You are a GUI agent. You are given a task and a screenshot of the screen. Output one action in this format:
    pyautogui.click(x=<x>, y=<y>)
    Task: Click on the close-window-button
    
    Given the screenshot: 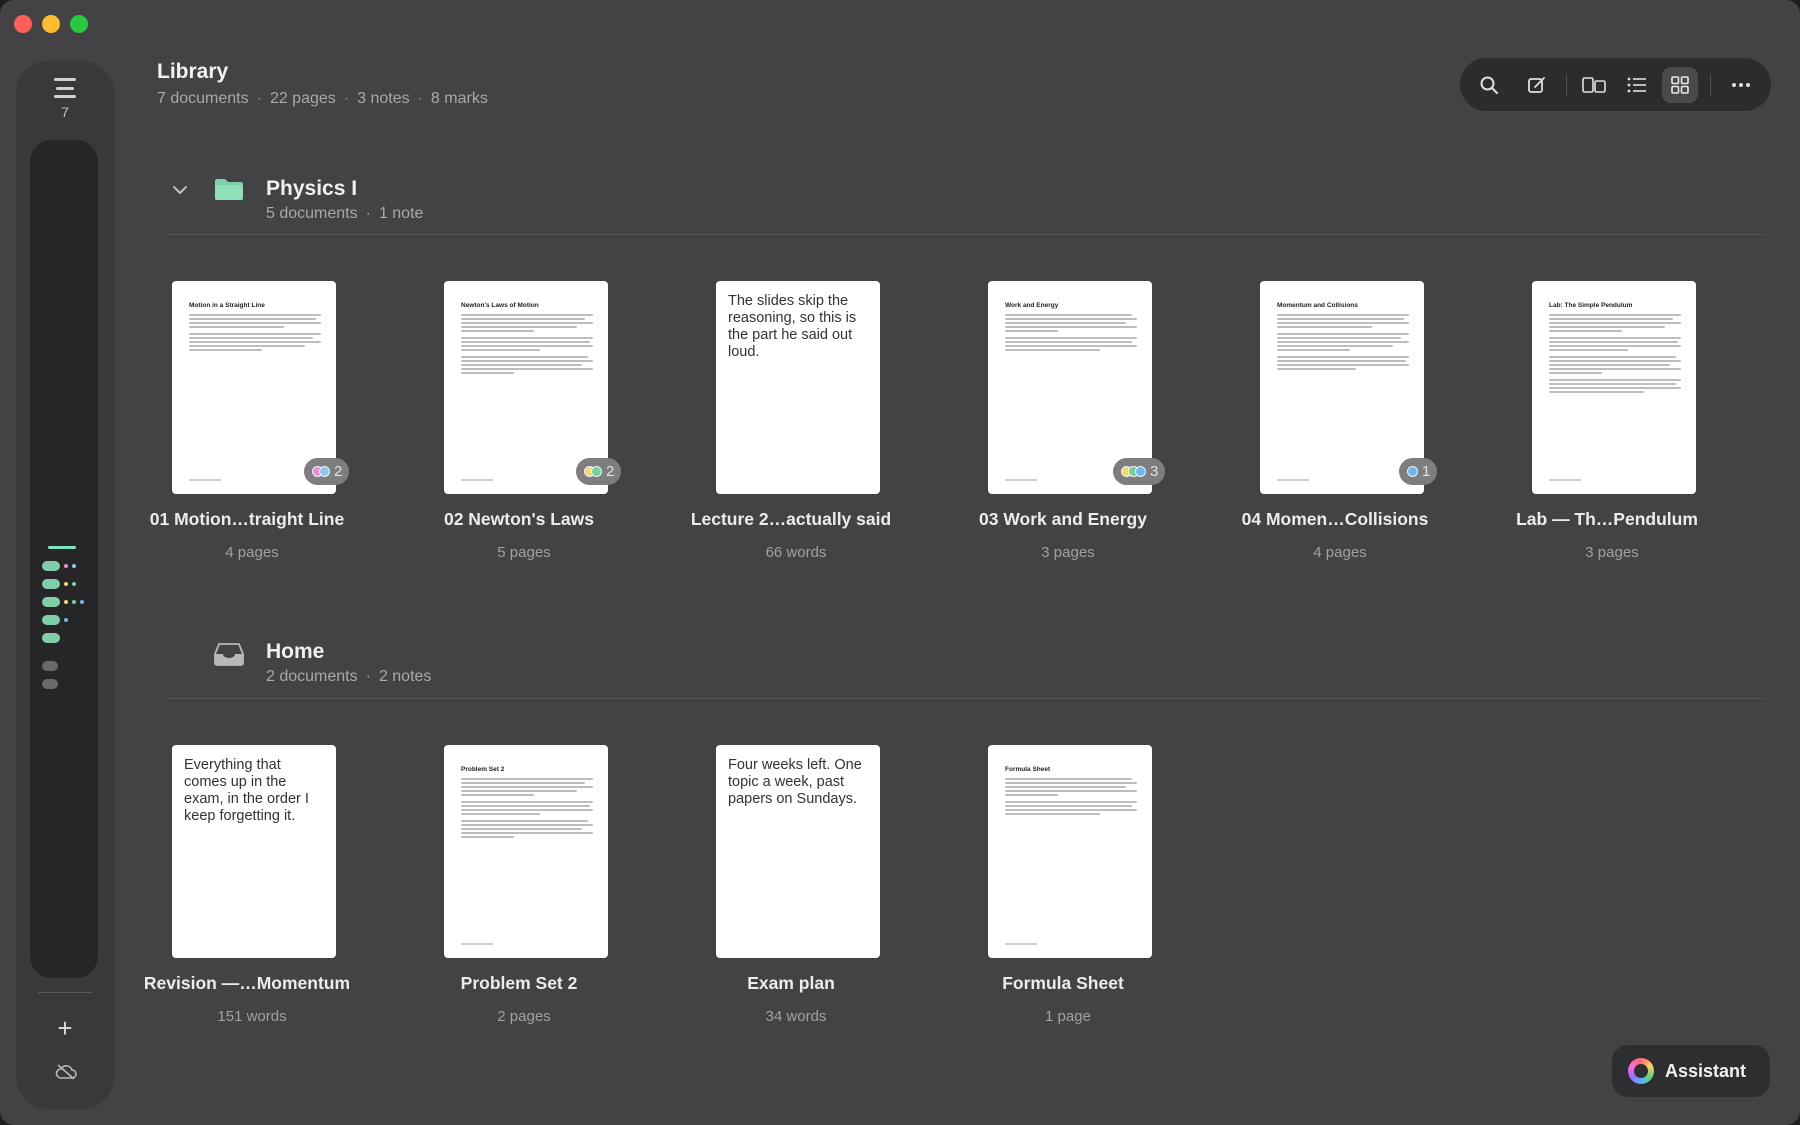 What is the action you would take?
    pyautogui.click(x=23, y=24)
    